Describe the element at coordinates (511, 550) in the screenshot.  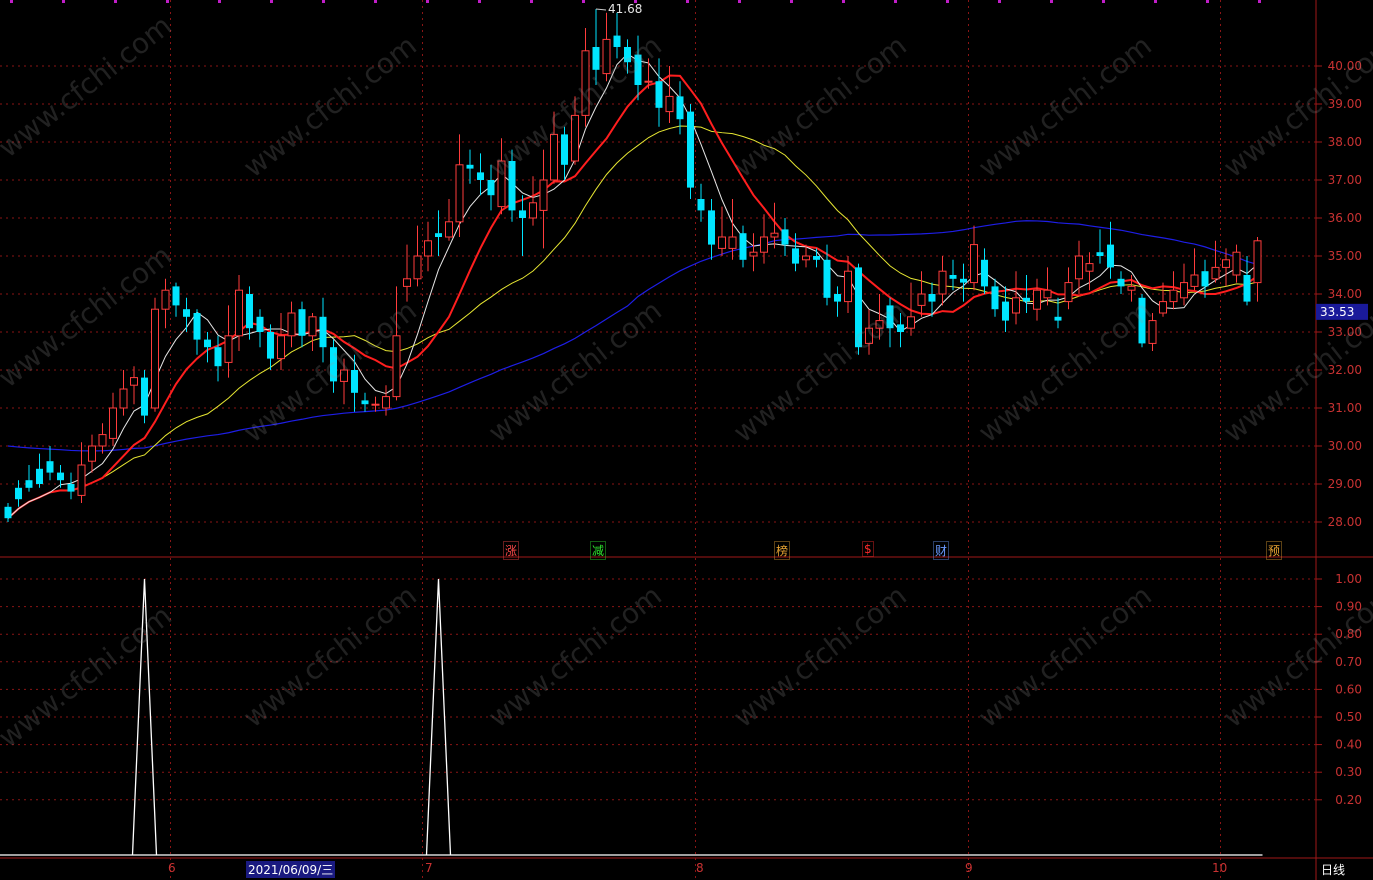
I see `event-marker: 涨` at that location.